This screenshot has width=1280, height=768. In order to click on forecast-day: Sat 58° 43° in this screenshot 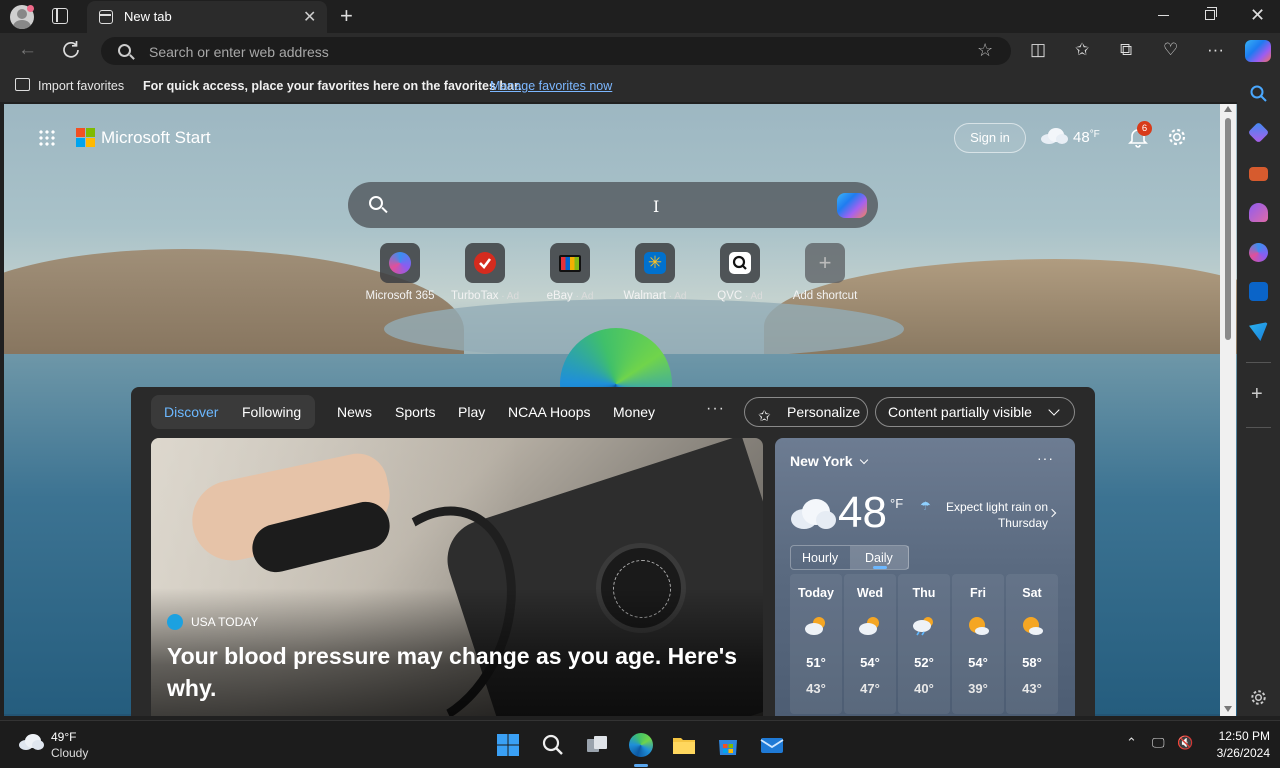, I will do `click(1032, 644)`.